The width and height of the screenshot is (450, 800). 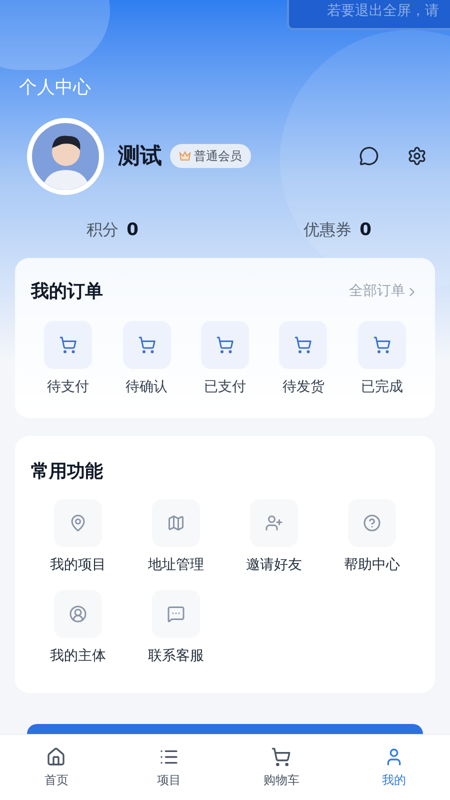 What do you see at coordinates (328, 230) in the screenshot?
I see `stat-label: 优惠券` at bounding box center [328, 230].